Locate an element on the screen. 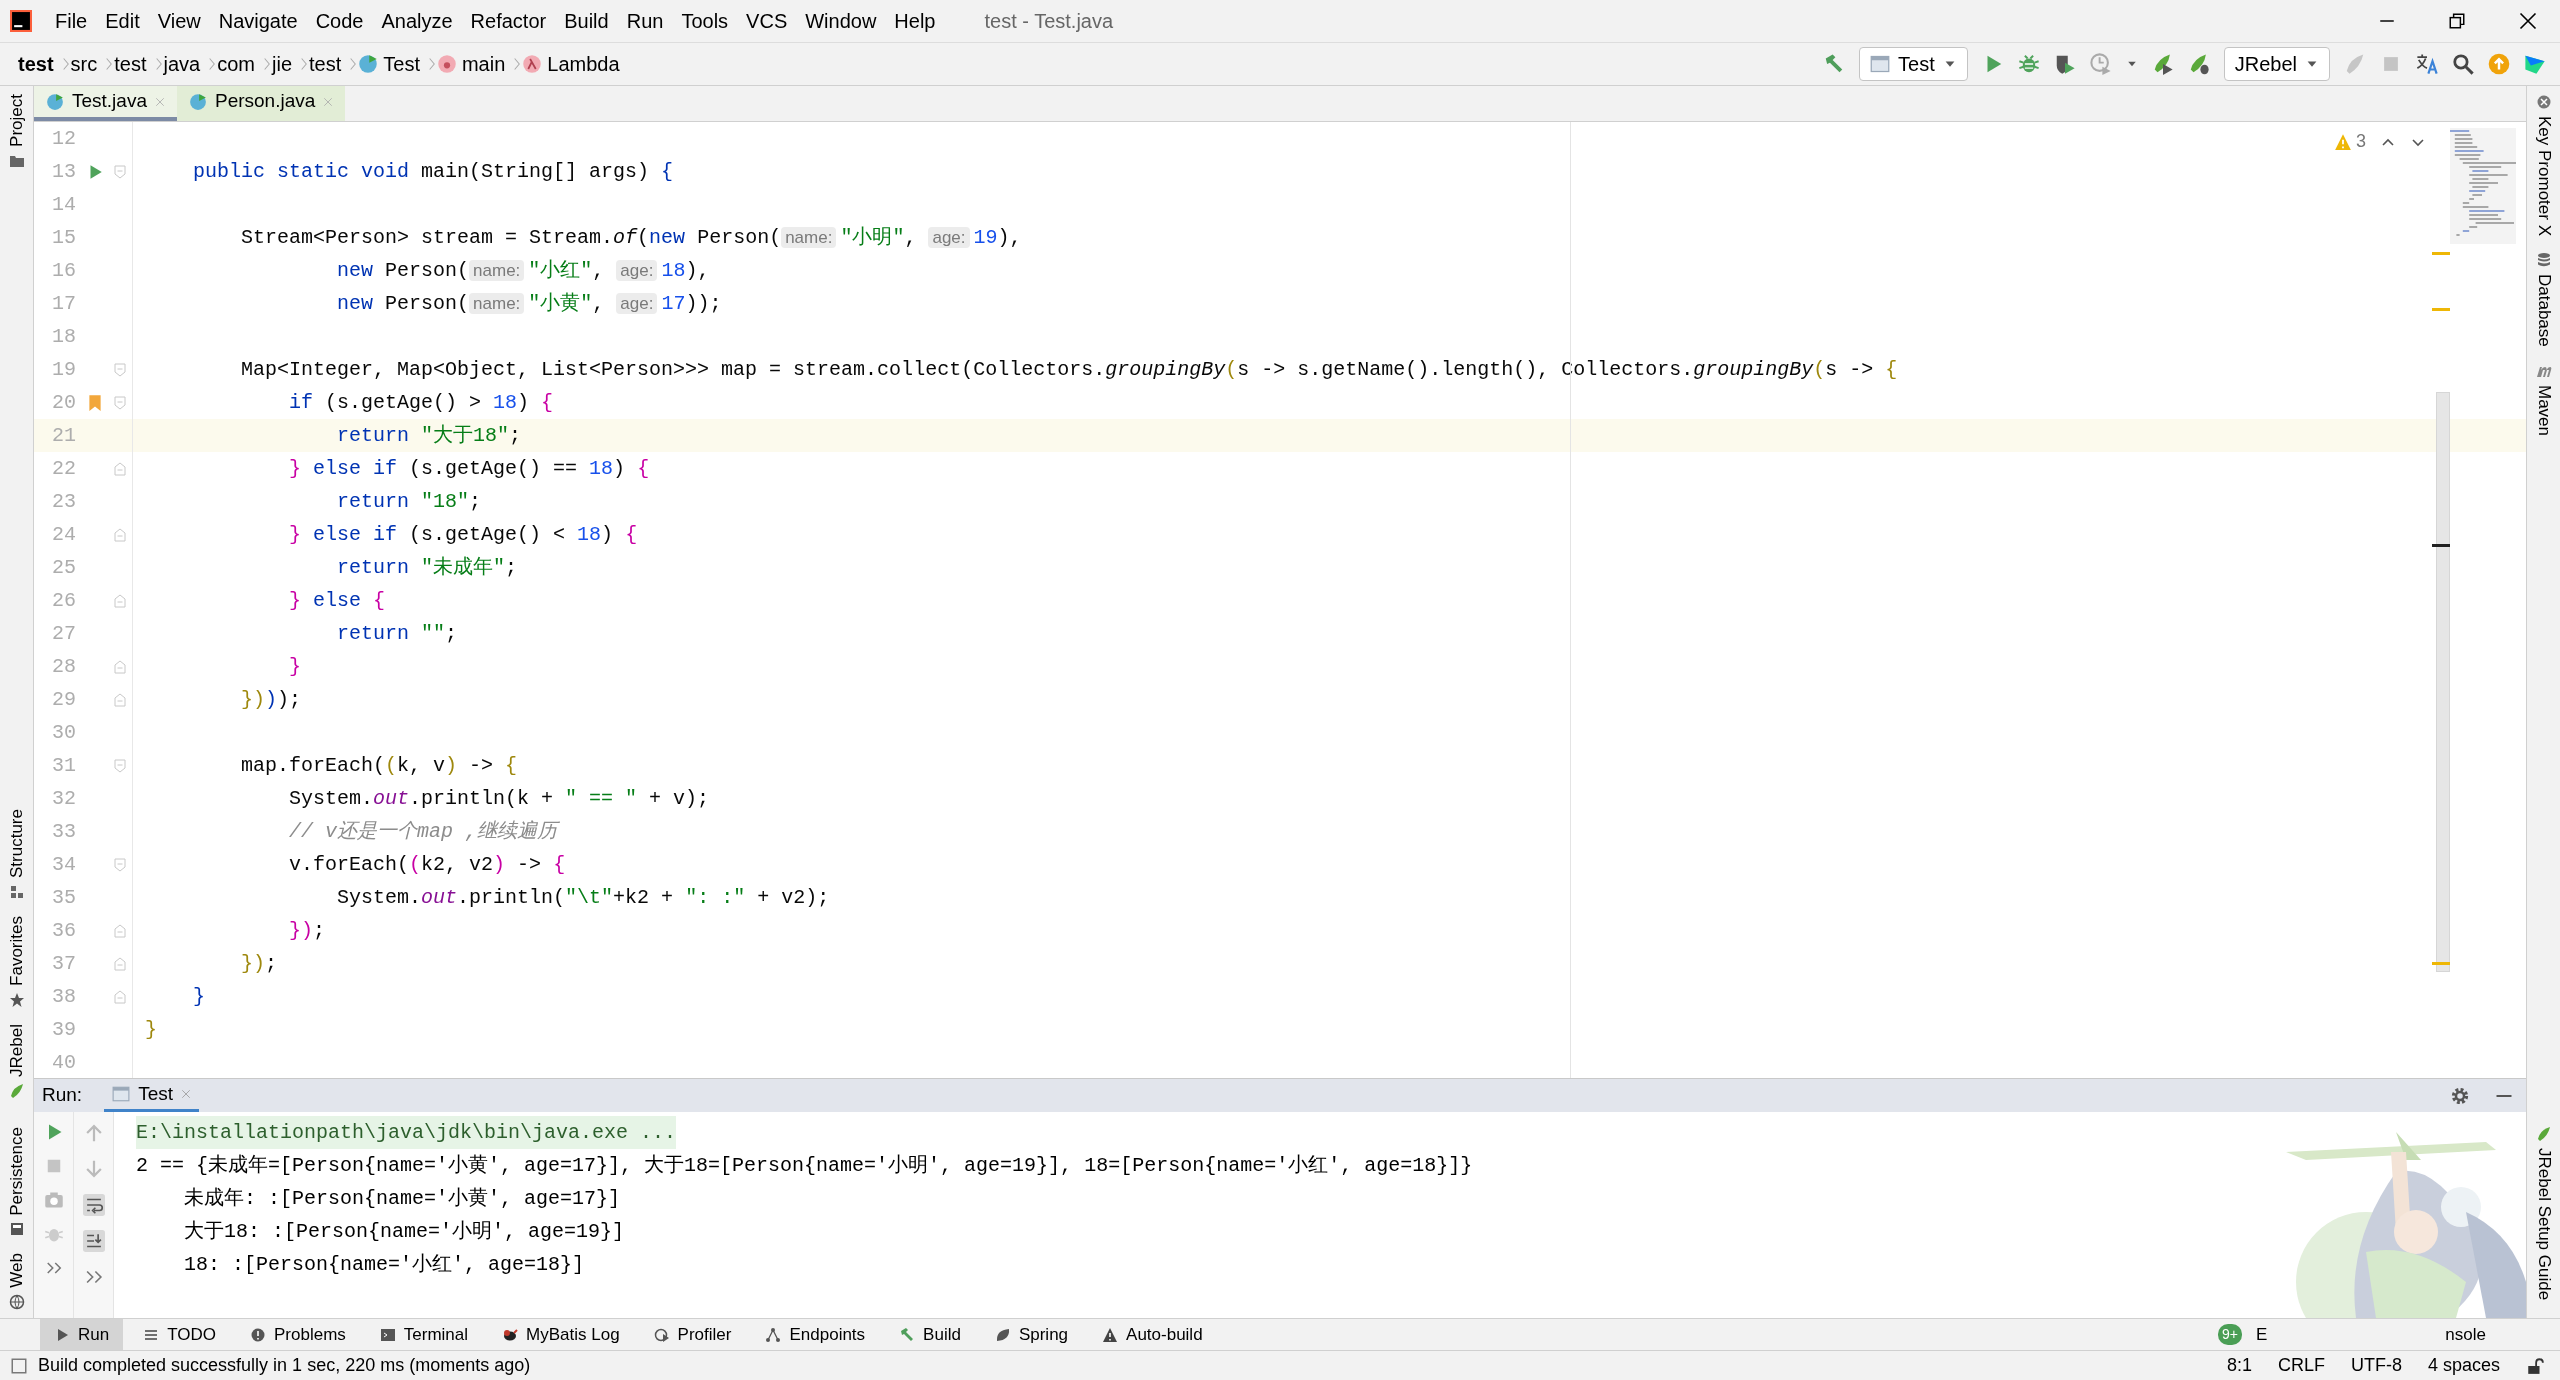 The width and height of the screenshot is (2560, 1380). panel-label: Run: is located at coordinates (62, 1095).